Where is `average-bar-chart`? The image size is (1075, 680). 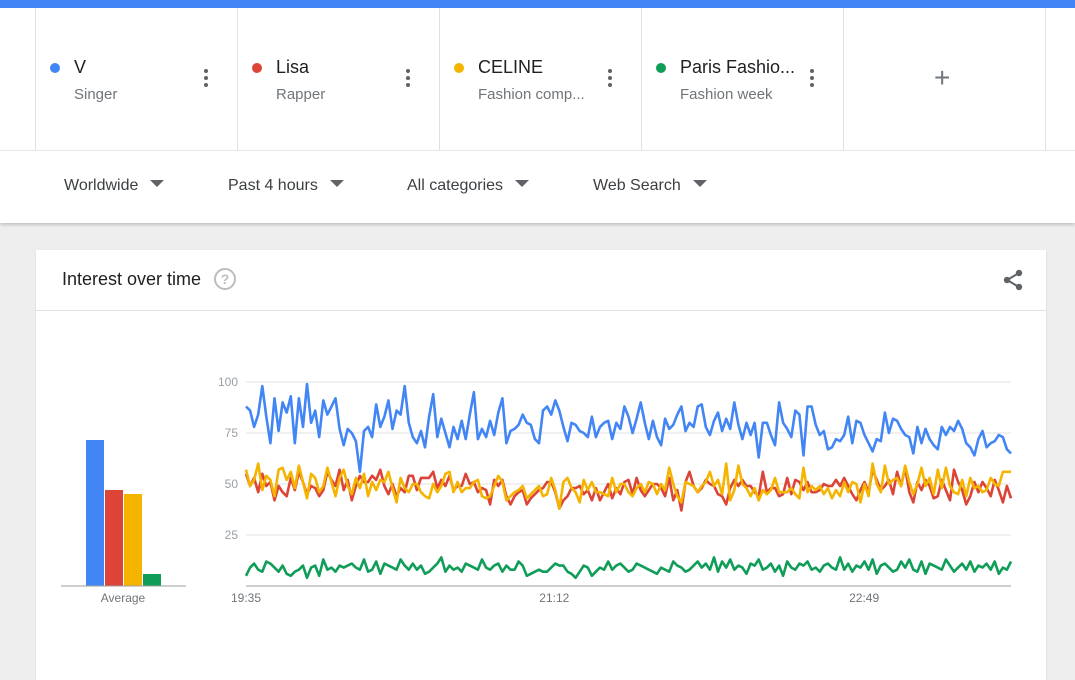 average-bar-chart is located at coordinates (123, 513).